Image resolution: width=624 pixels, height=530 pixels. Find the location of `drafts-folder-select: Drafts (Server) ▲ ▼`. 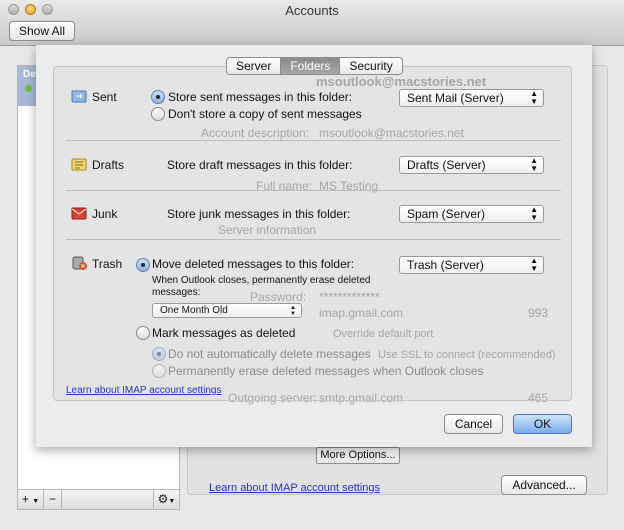

drafts-folder-select: Drafts (Server) ▲ ▼ is located at coordinates (471, 165).